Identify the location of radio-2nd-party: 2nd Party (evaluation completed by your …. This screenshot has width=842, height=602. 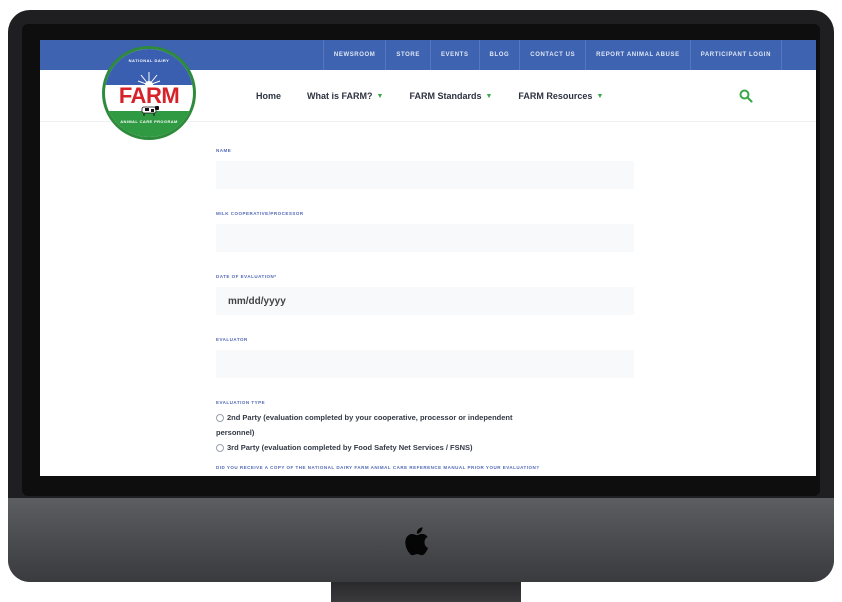
(426, 417).